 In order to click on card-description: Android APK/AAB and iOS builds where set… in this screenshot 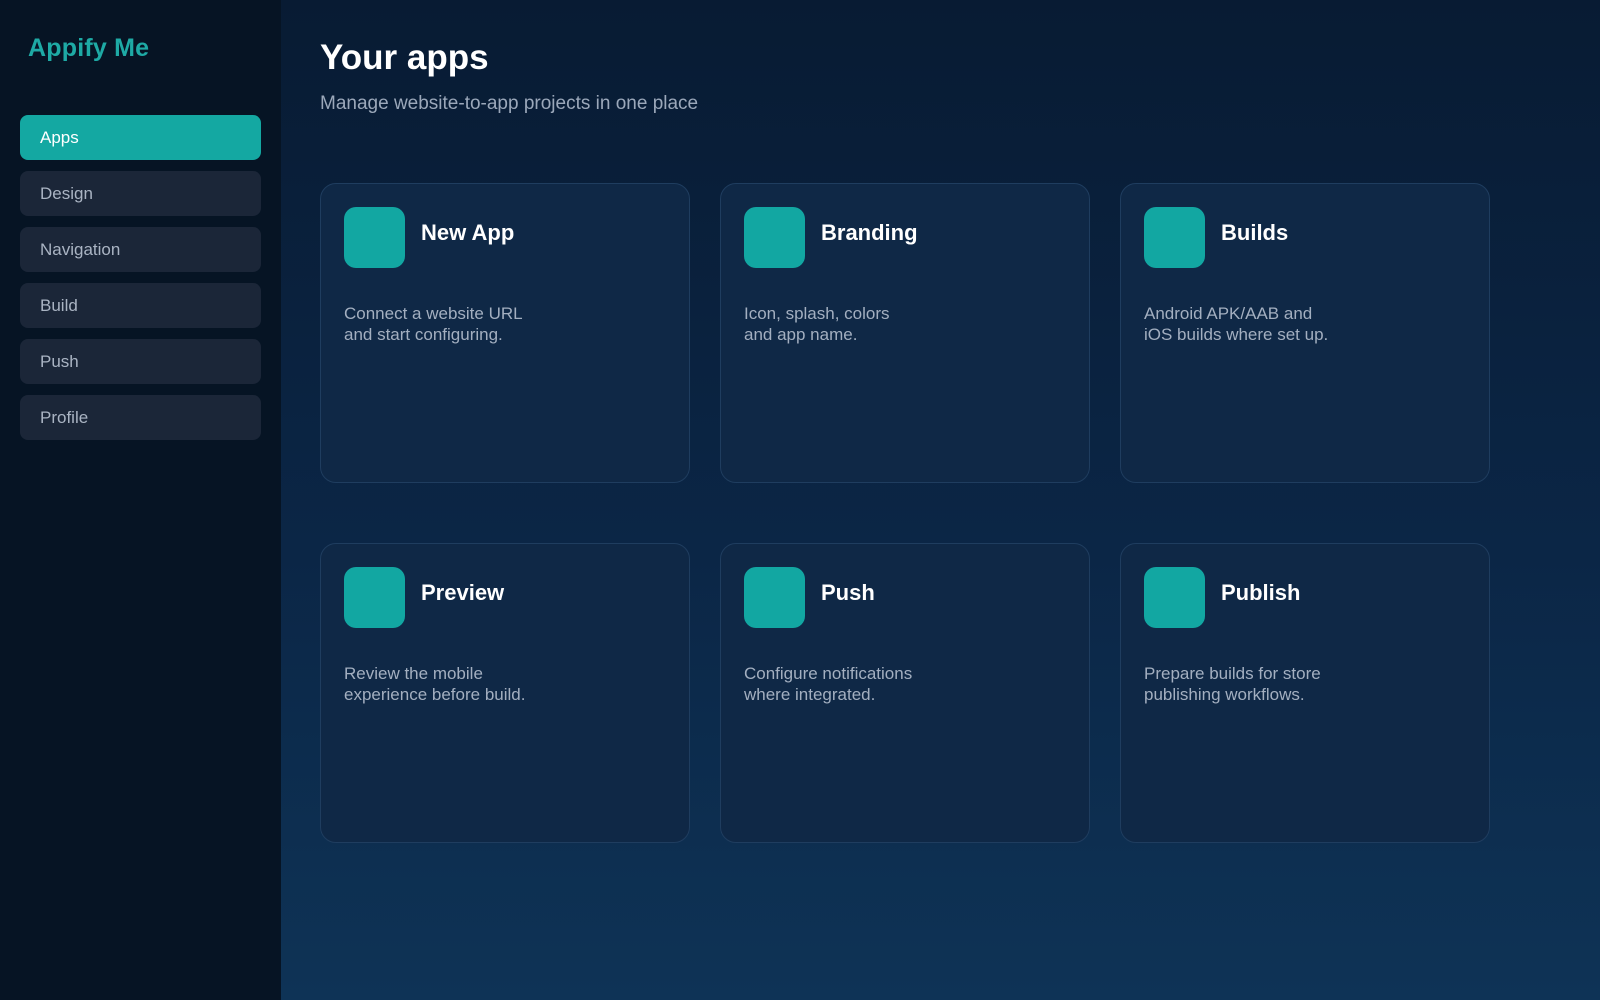, I will do `click(1236, 324)`.